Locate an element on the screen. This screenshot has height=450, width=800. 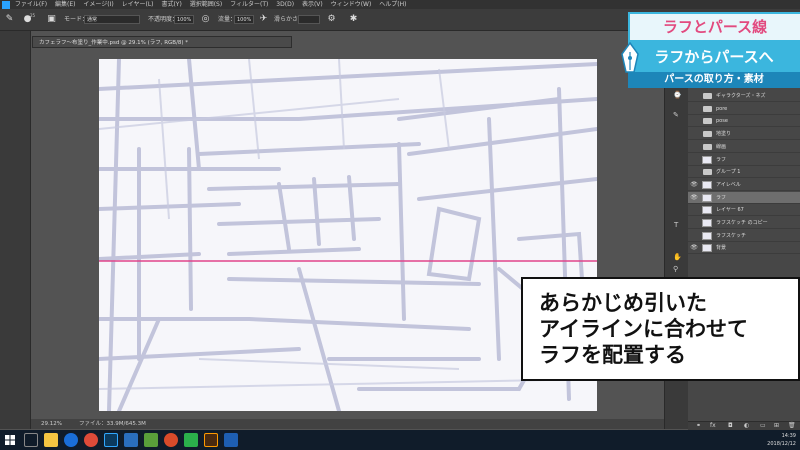
layer-row: ラフスケッチ のコピー is located at coordinates (744, 223).